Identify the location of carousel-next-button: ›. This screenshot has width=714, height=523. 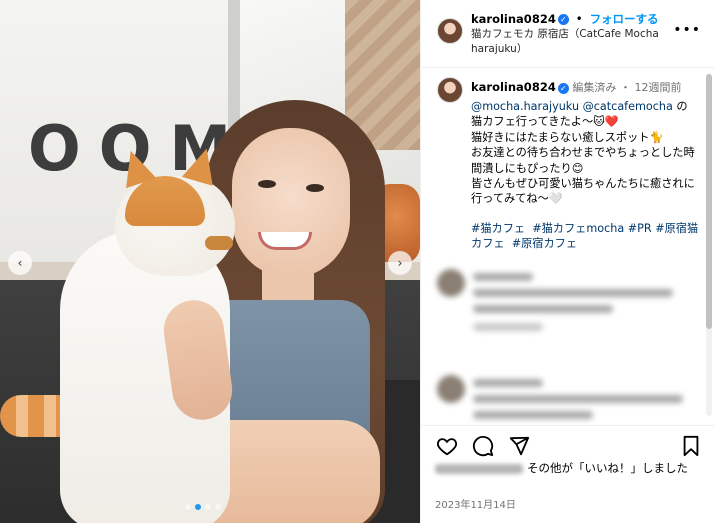
(400, 263).